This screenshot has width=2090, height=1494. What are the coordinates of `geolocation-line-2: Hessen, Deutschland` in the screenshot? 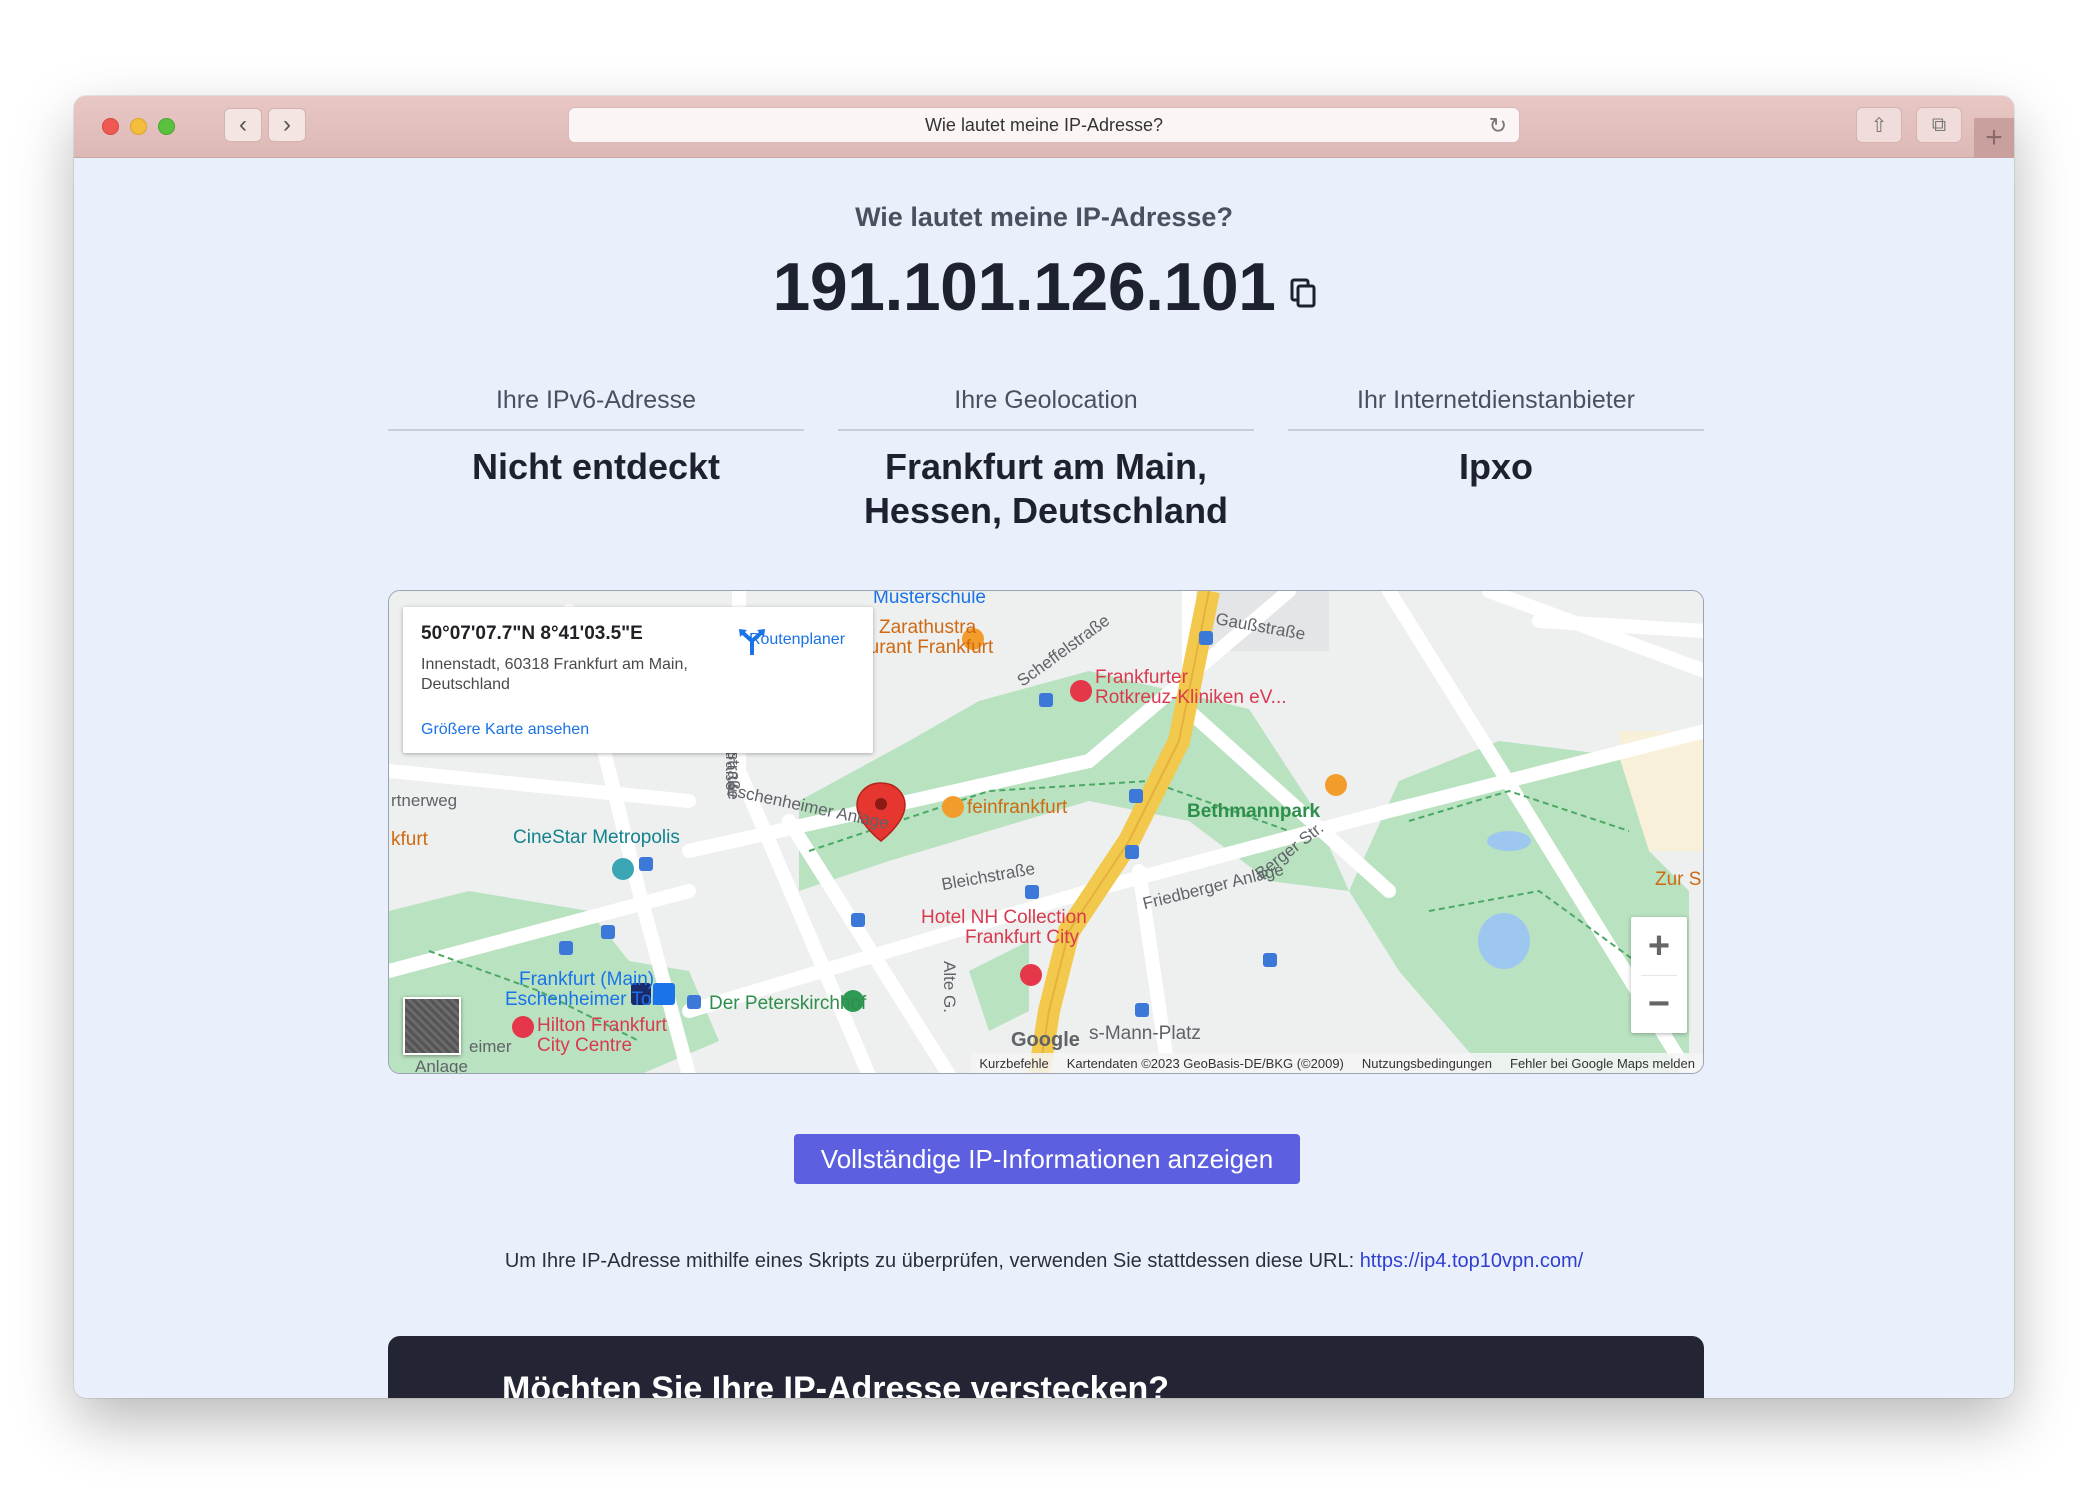 It's located at (1046, 510).